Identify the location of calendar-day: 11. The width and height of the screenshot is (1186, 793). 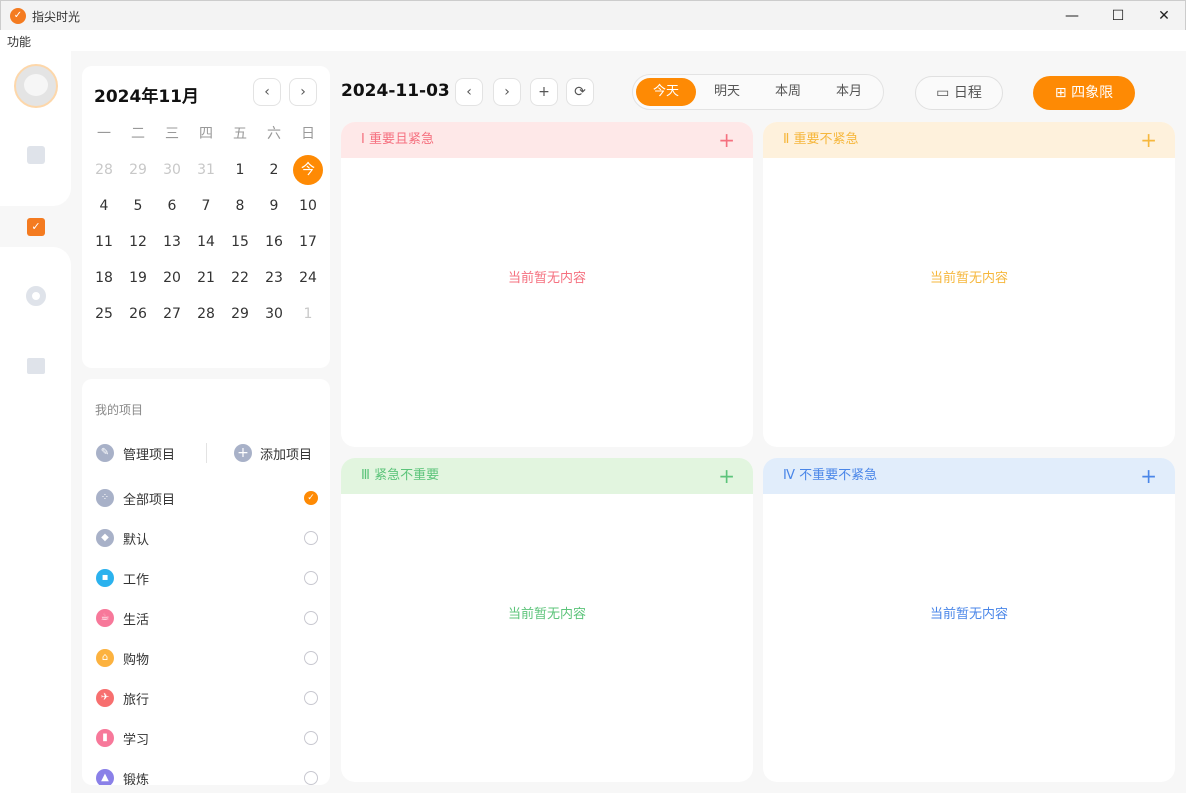
(104, 242).